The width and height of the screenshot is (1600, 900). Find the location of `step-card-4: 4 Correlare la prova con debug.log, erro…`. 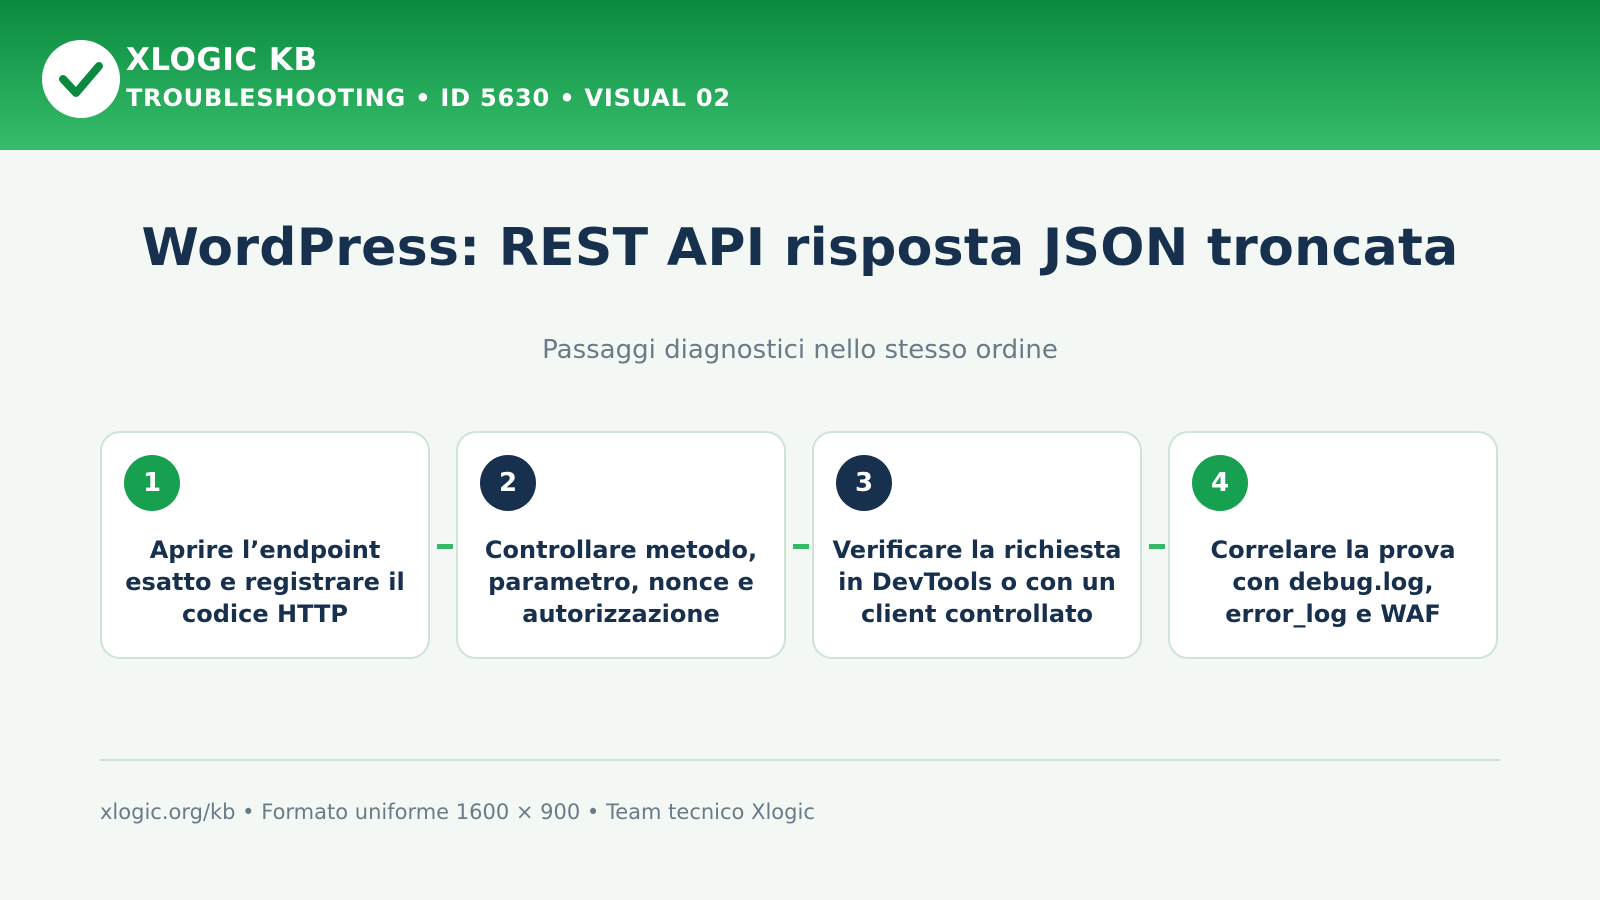

step-card-4: 4 Correlare la prova con debug.log, erro… is located at coordinates (1333, 545).